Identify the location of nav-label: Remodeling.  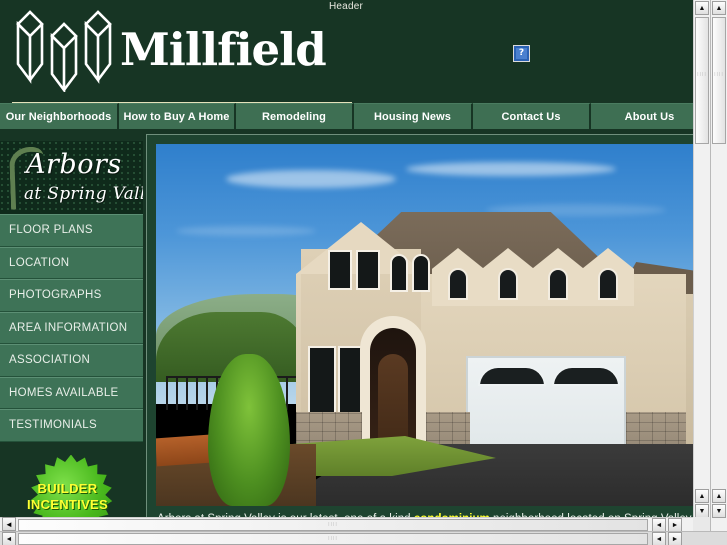
(294, 116).